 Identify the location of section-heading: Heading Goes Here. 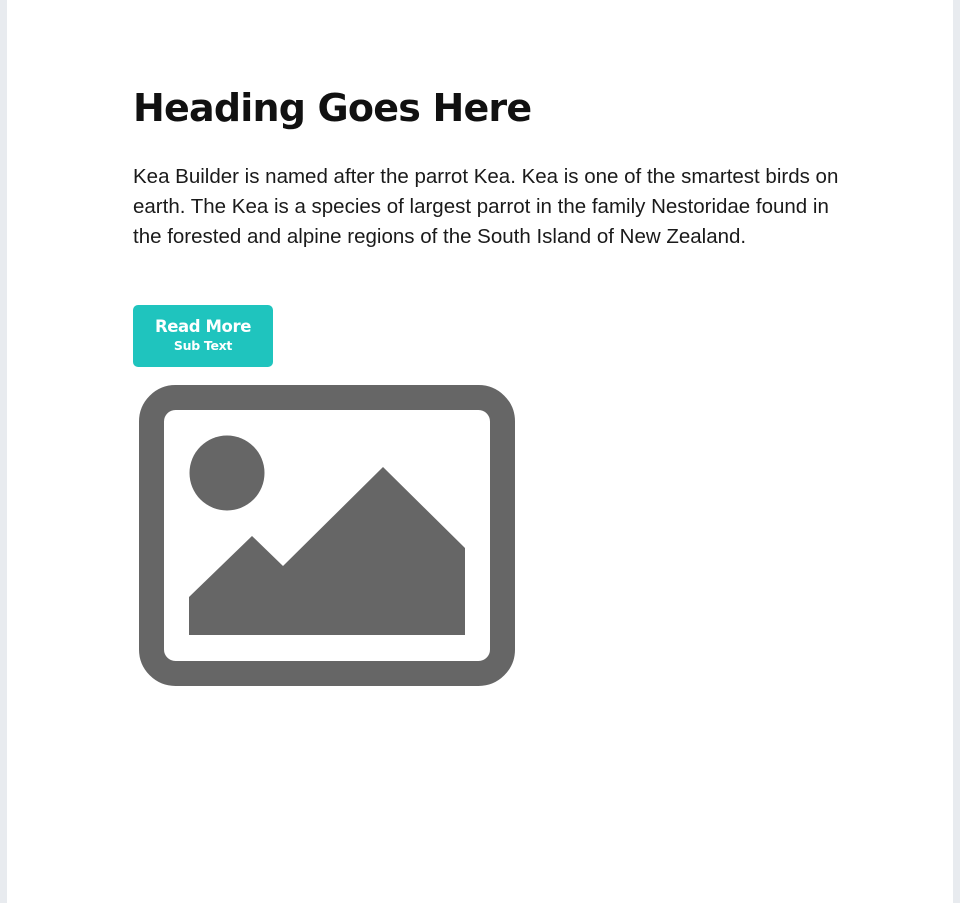
(332, 108).